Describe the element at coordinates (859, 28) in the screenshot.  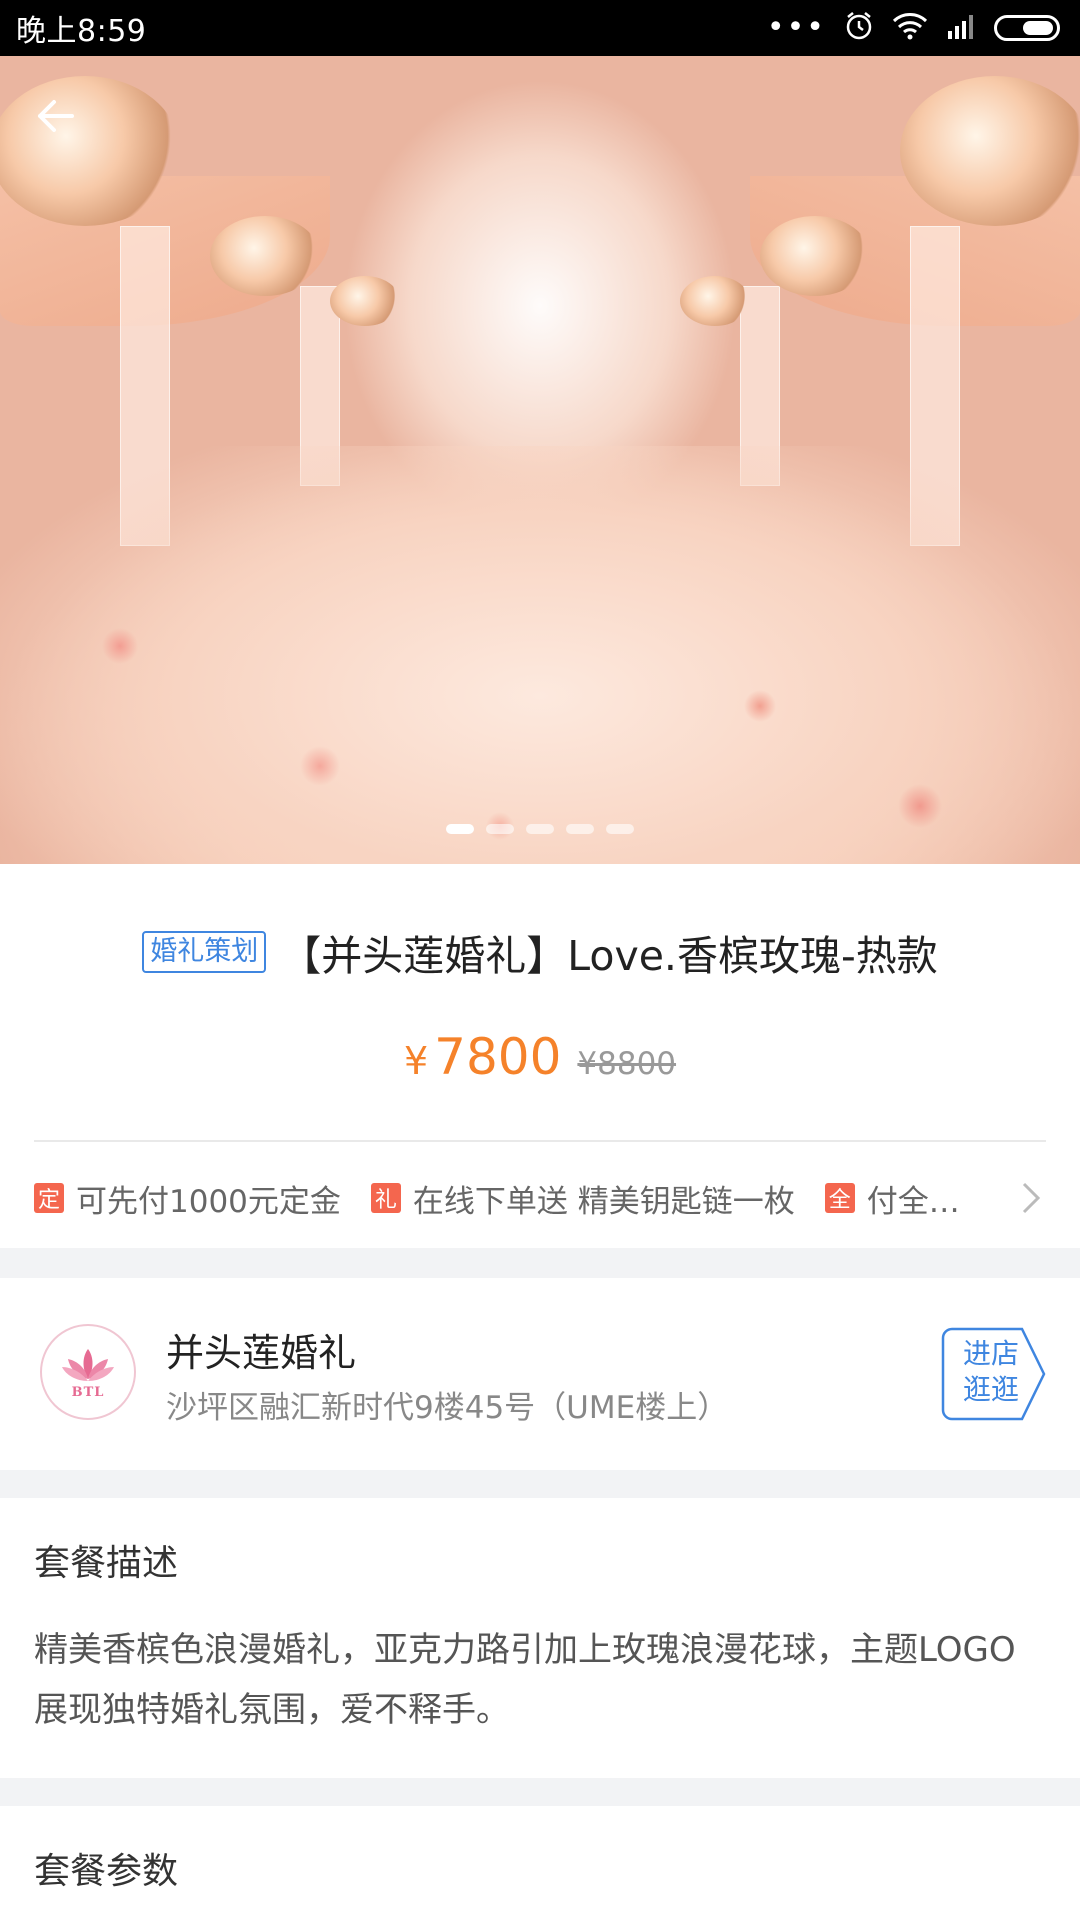
I see `alarm-icon` at that location.